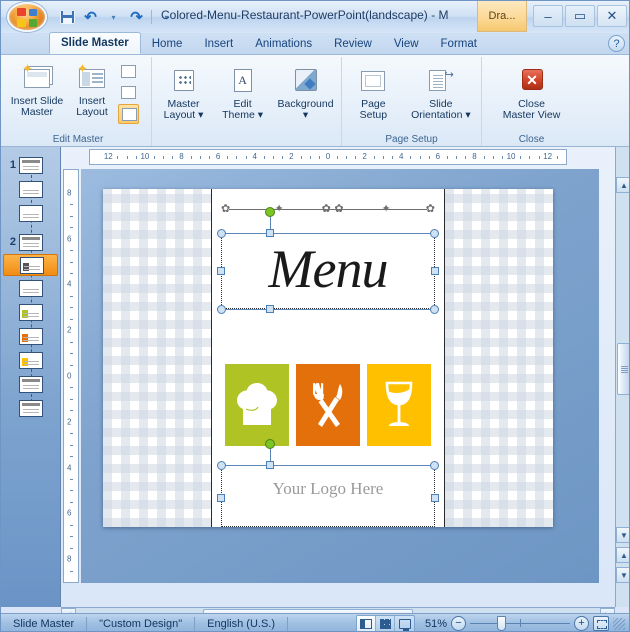 The height and width of the screenshot is (632, 630). Describe the element at coordinates (136, 17) in the screenshot. I see `redo-button: ↷` at that location.